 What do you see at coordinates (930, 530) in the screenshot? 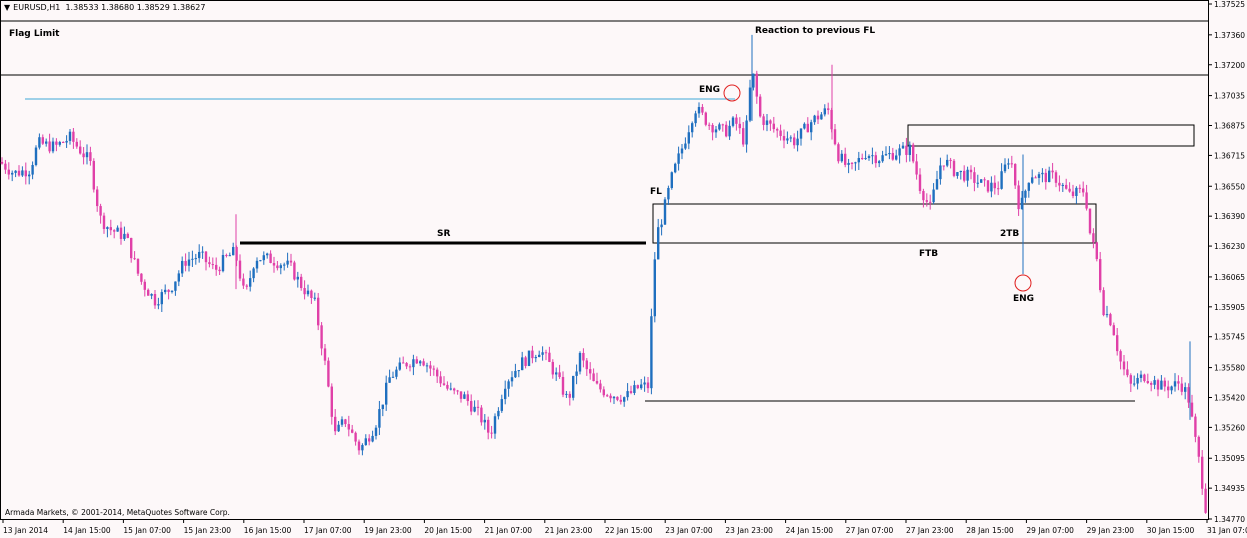
I see `x-tick-label: 27 Jan 23:00` at bounding box center [930, 530].